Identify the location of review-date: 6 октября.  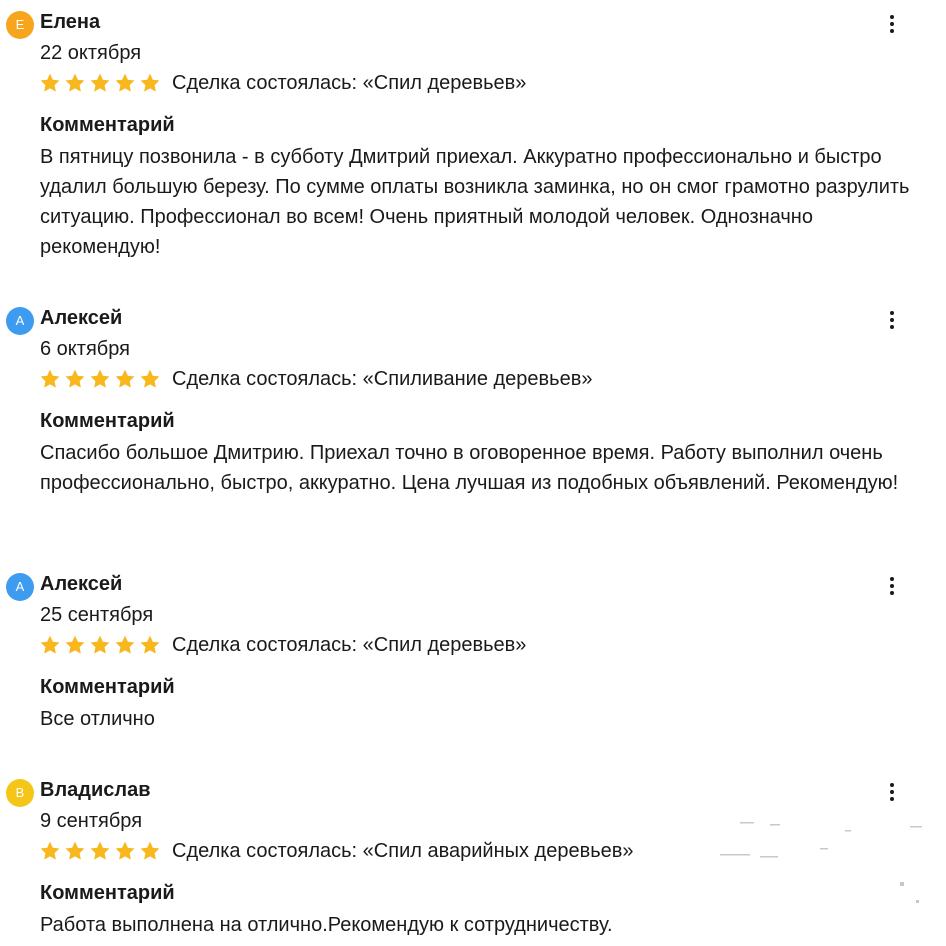
(85, 349).